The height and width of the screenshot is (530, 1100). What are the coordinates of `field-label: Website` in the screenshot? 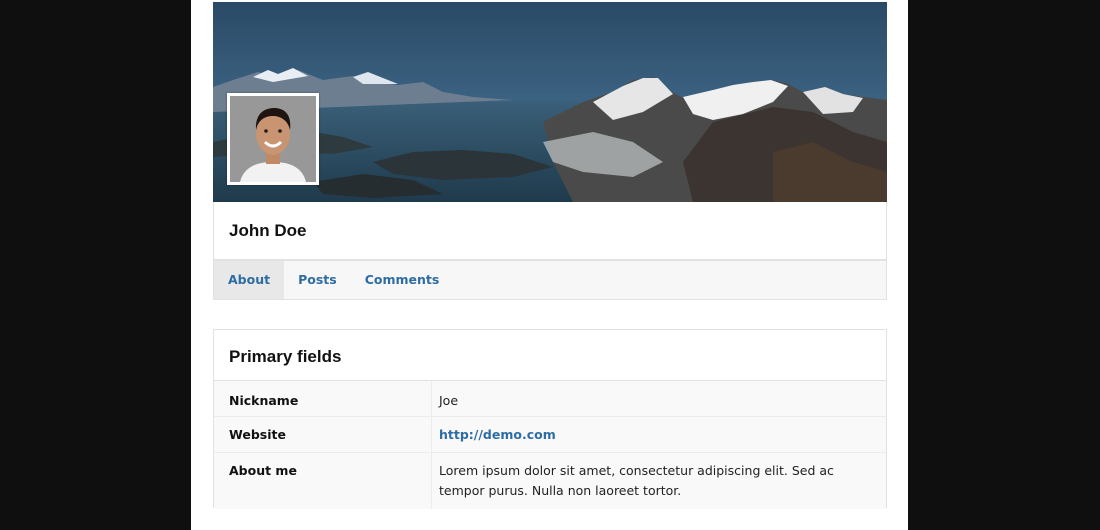 It's located at (323, 434).